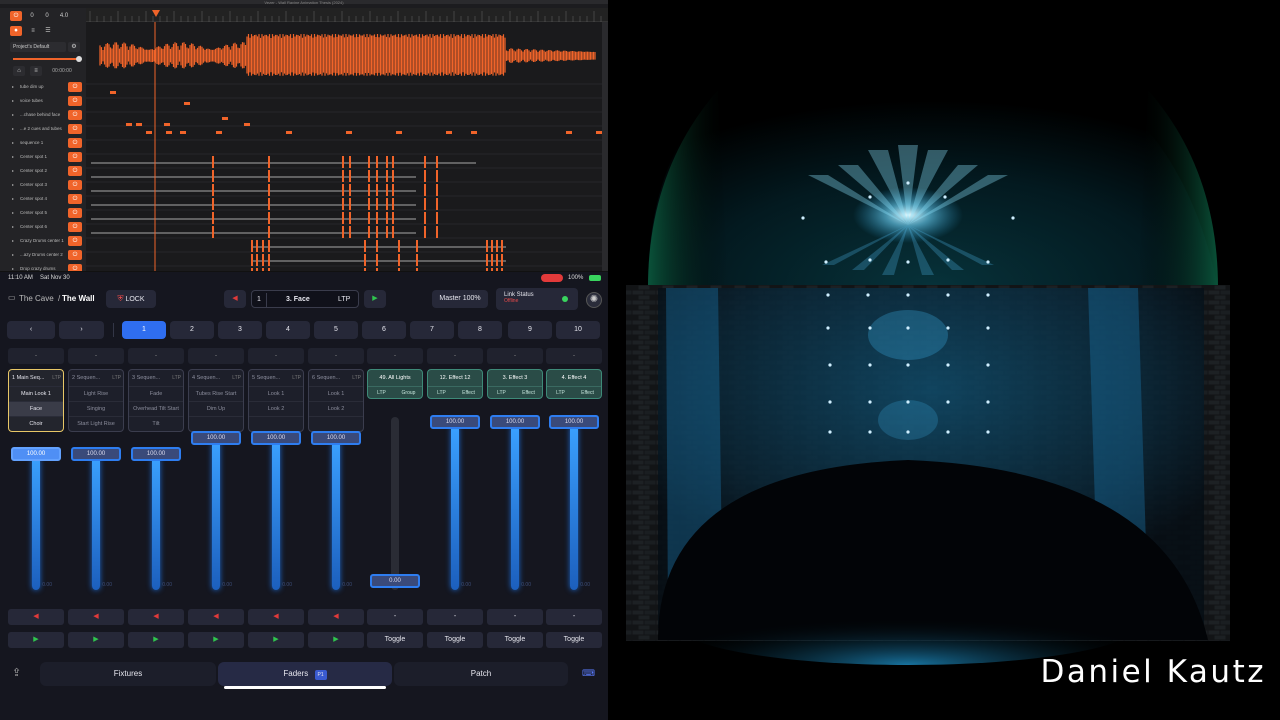  I want to click on home-icon: ⌂, so click(19, 71).